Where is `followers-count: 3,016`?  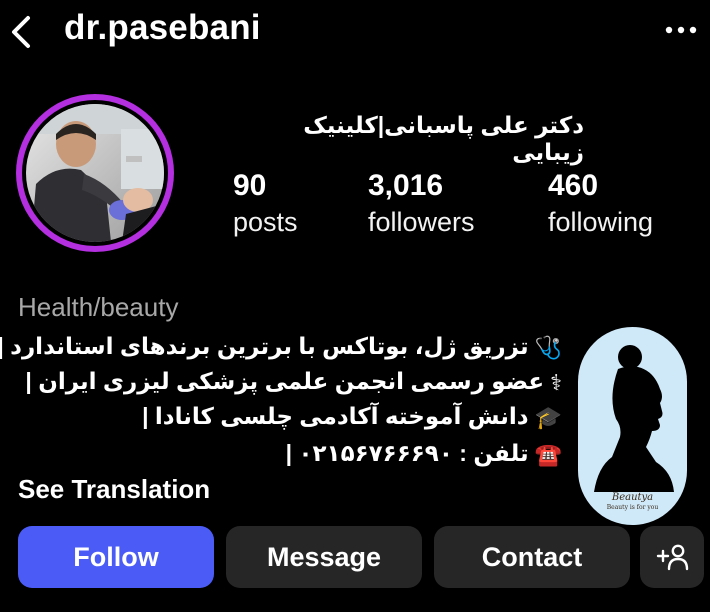 followers-count: 3,016 is located at coordinates (406, 185).